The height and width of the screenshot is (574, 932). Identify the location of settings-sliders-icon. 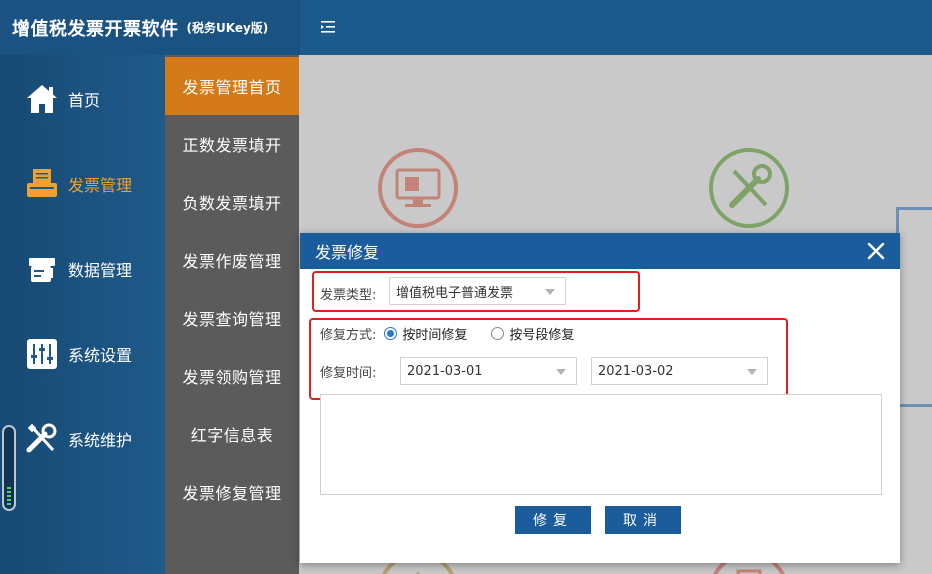
(42, 354).